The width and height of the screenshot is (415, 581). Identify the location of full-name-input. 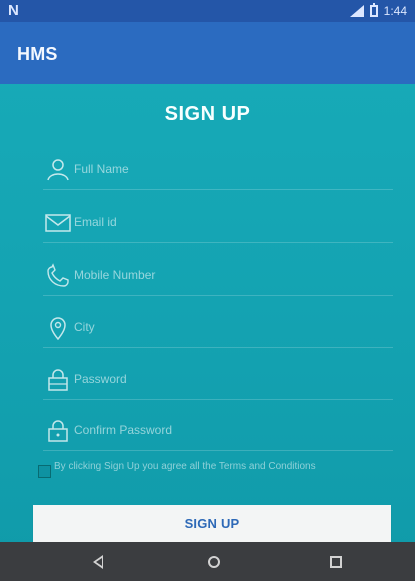
(224, 169).